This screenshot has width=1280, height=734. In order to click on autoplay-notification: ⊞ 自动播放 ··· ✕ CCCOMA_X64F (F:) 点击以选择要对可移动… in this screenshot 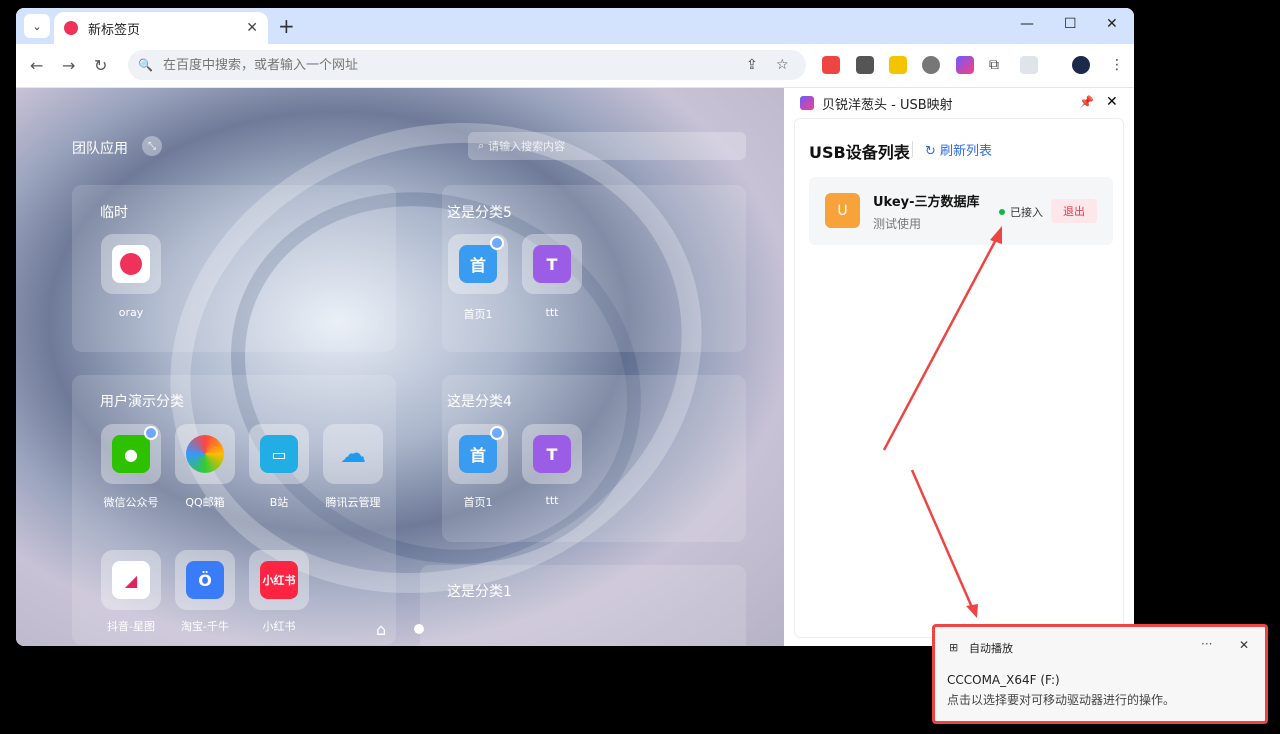, I will do `click(1100, 674)`.